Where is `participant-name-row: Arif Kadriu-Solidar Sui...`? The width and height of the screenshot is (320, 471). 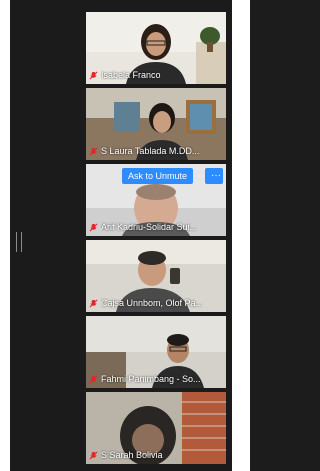
participant-name-row: Arif Kadriu-Solidar Sui... is located at coordinates (156, 227).